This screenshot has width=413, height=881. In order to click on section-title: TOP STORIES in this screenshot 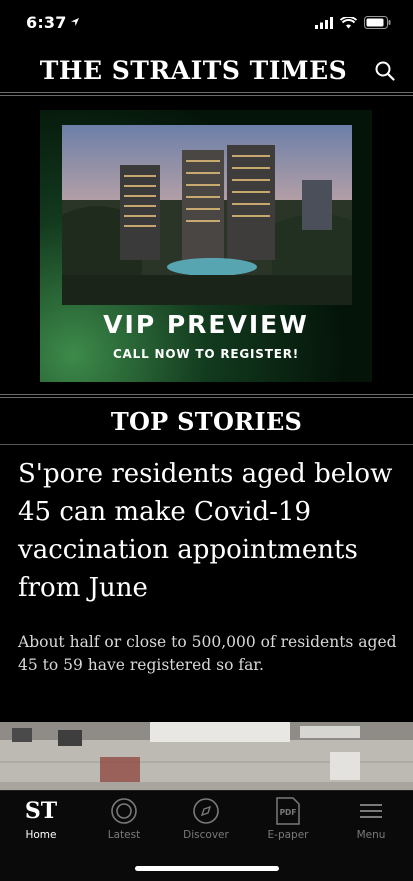, I will do `click(206, 421)`.